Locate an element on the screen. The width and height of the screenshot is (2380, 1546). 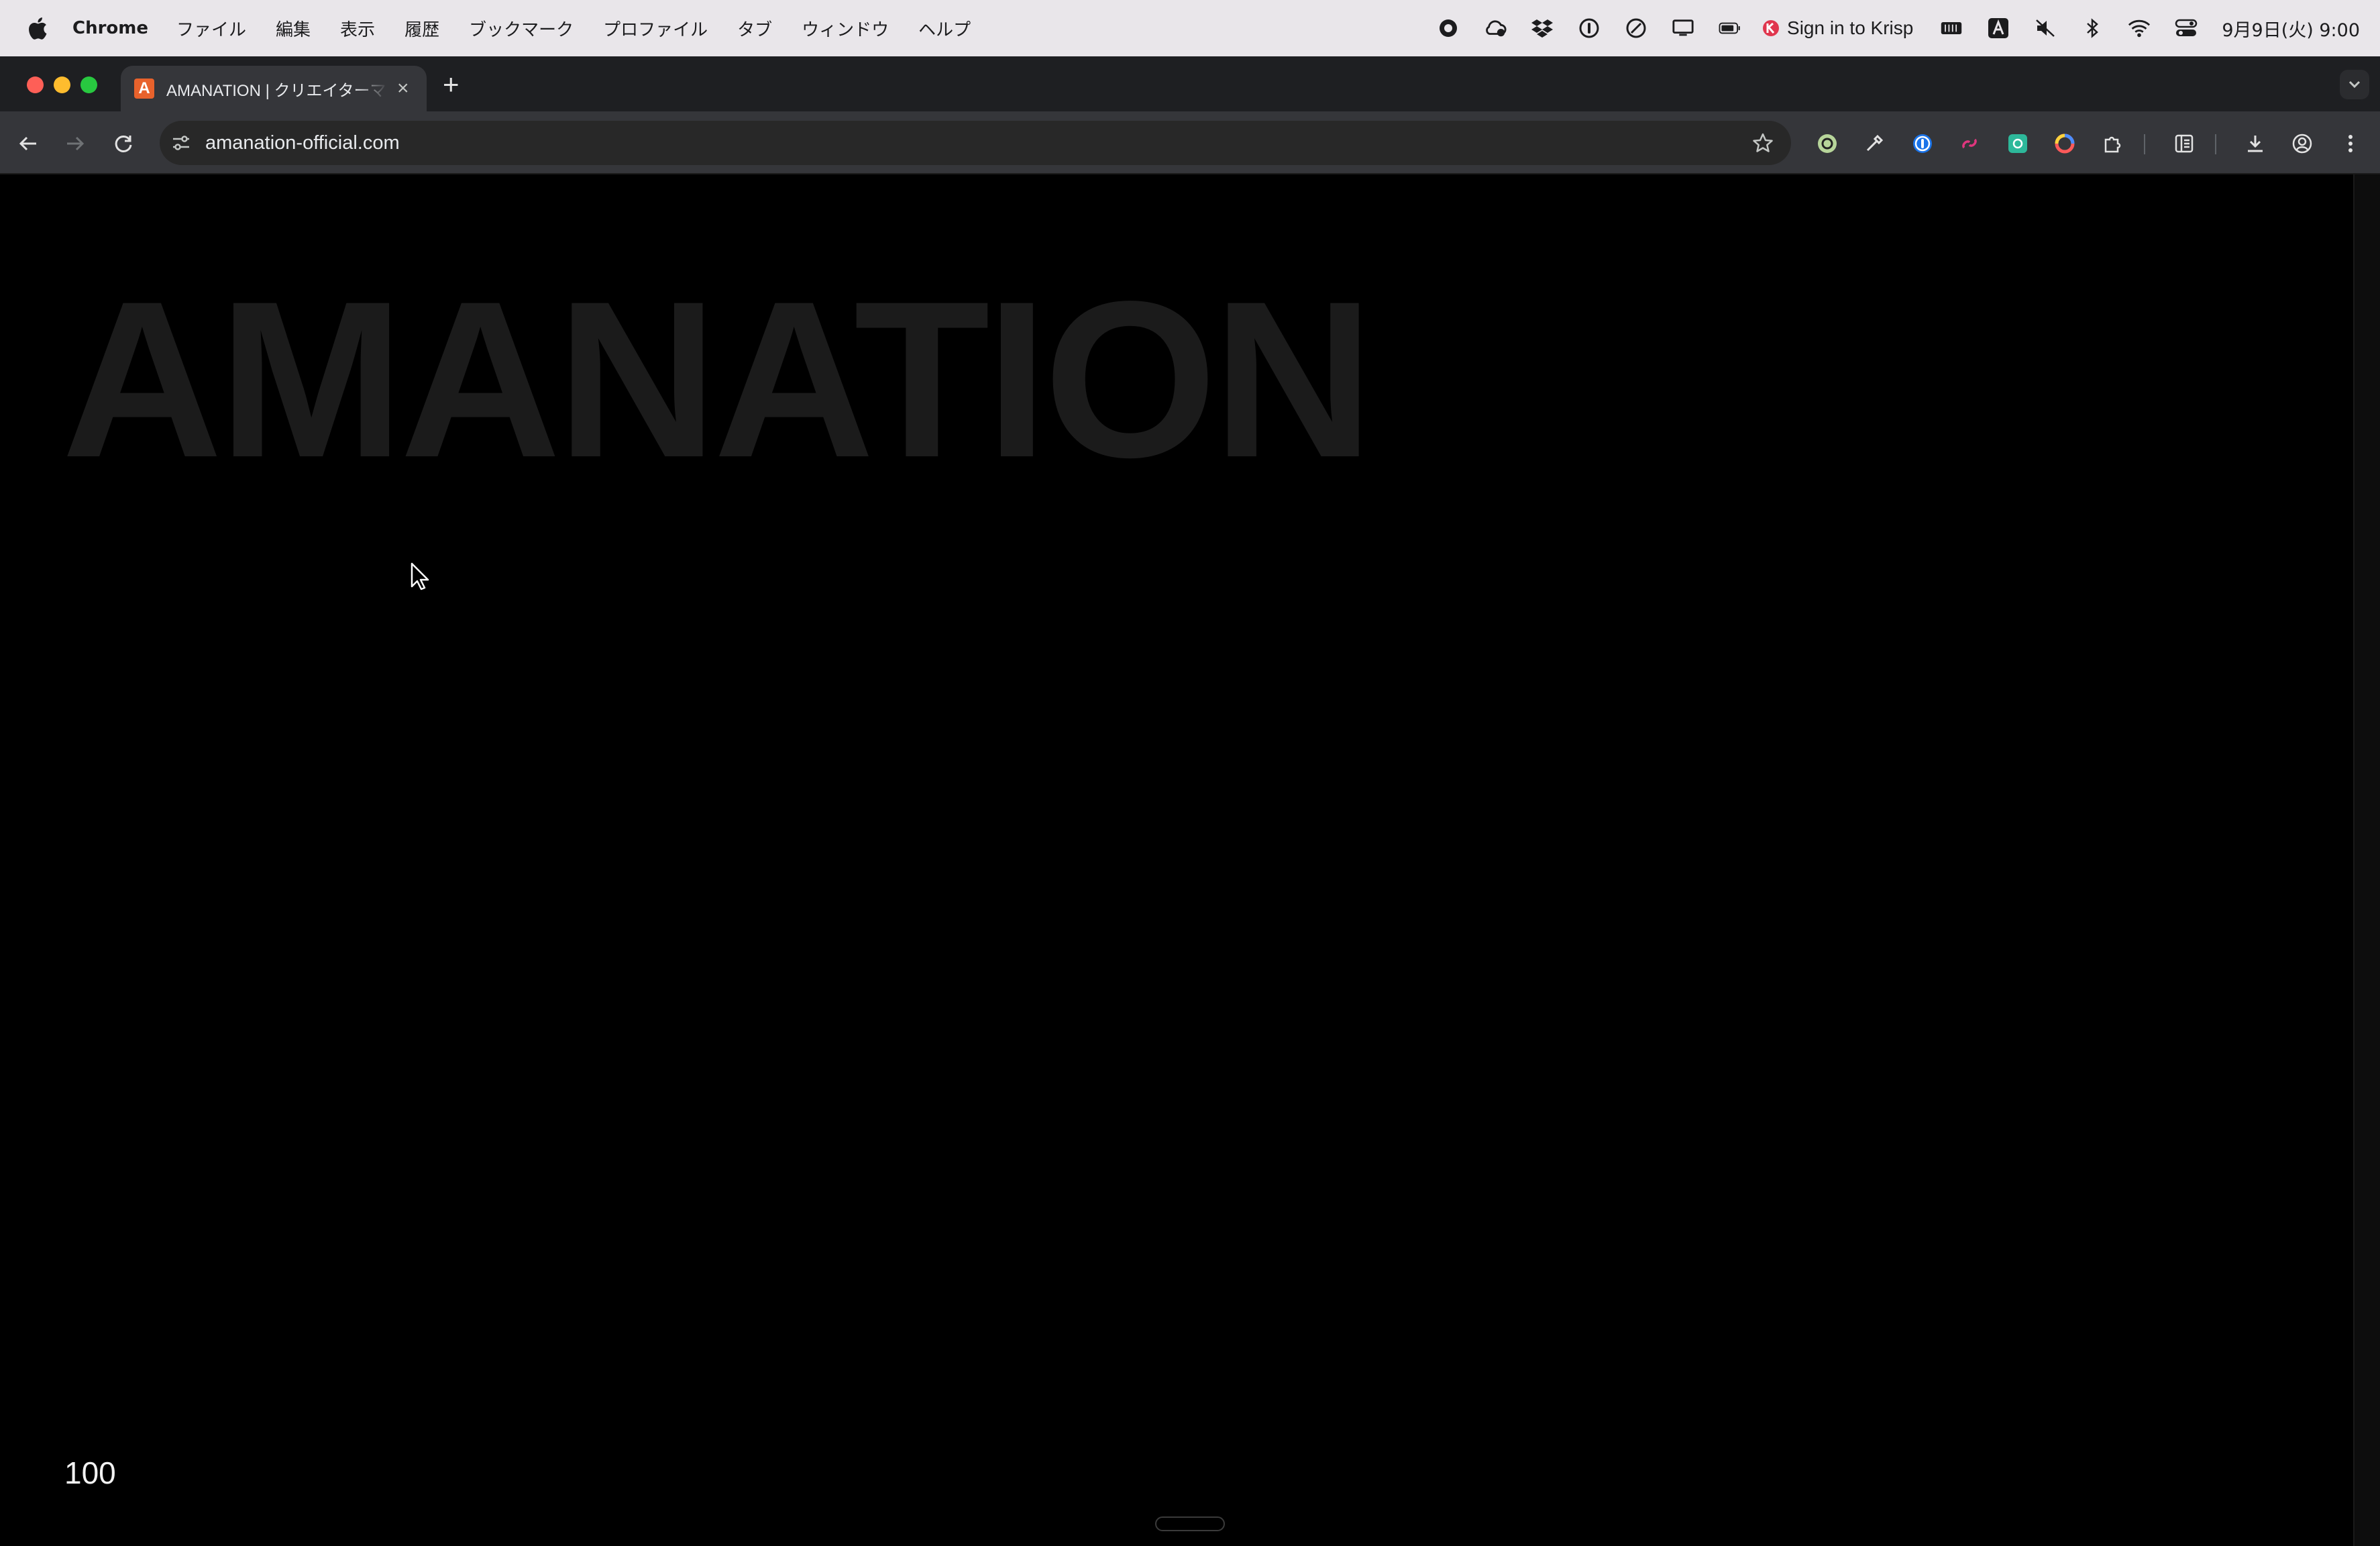
krisp-icon is located at coordinates (1771, 28).